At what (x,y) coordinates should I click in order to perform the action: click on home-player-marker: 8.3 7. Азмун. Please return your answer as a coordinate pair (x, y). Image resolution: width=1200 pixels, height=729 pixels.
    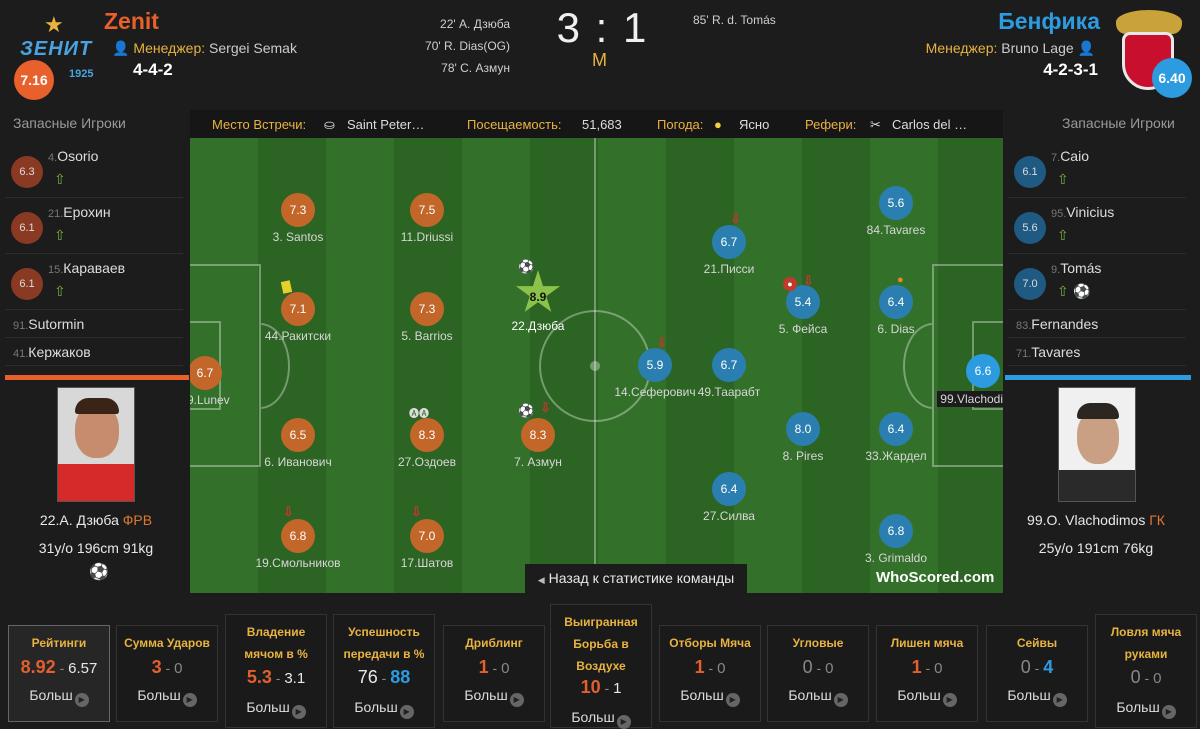
    Looking at the image, I should click on (538, 443).